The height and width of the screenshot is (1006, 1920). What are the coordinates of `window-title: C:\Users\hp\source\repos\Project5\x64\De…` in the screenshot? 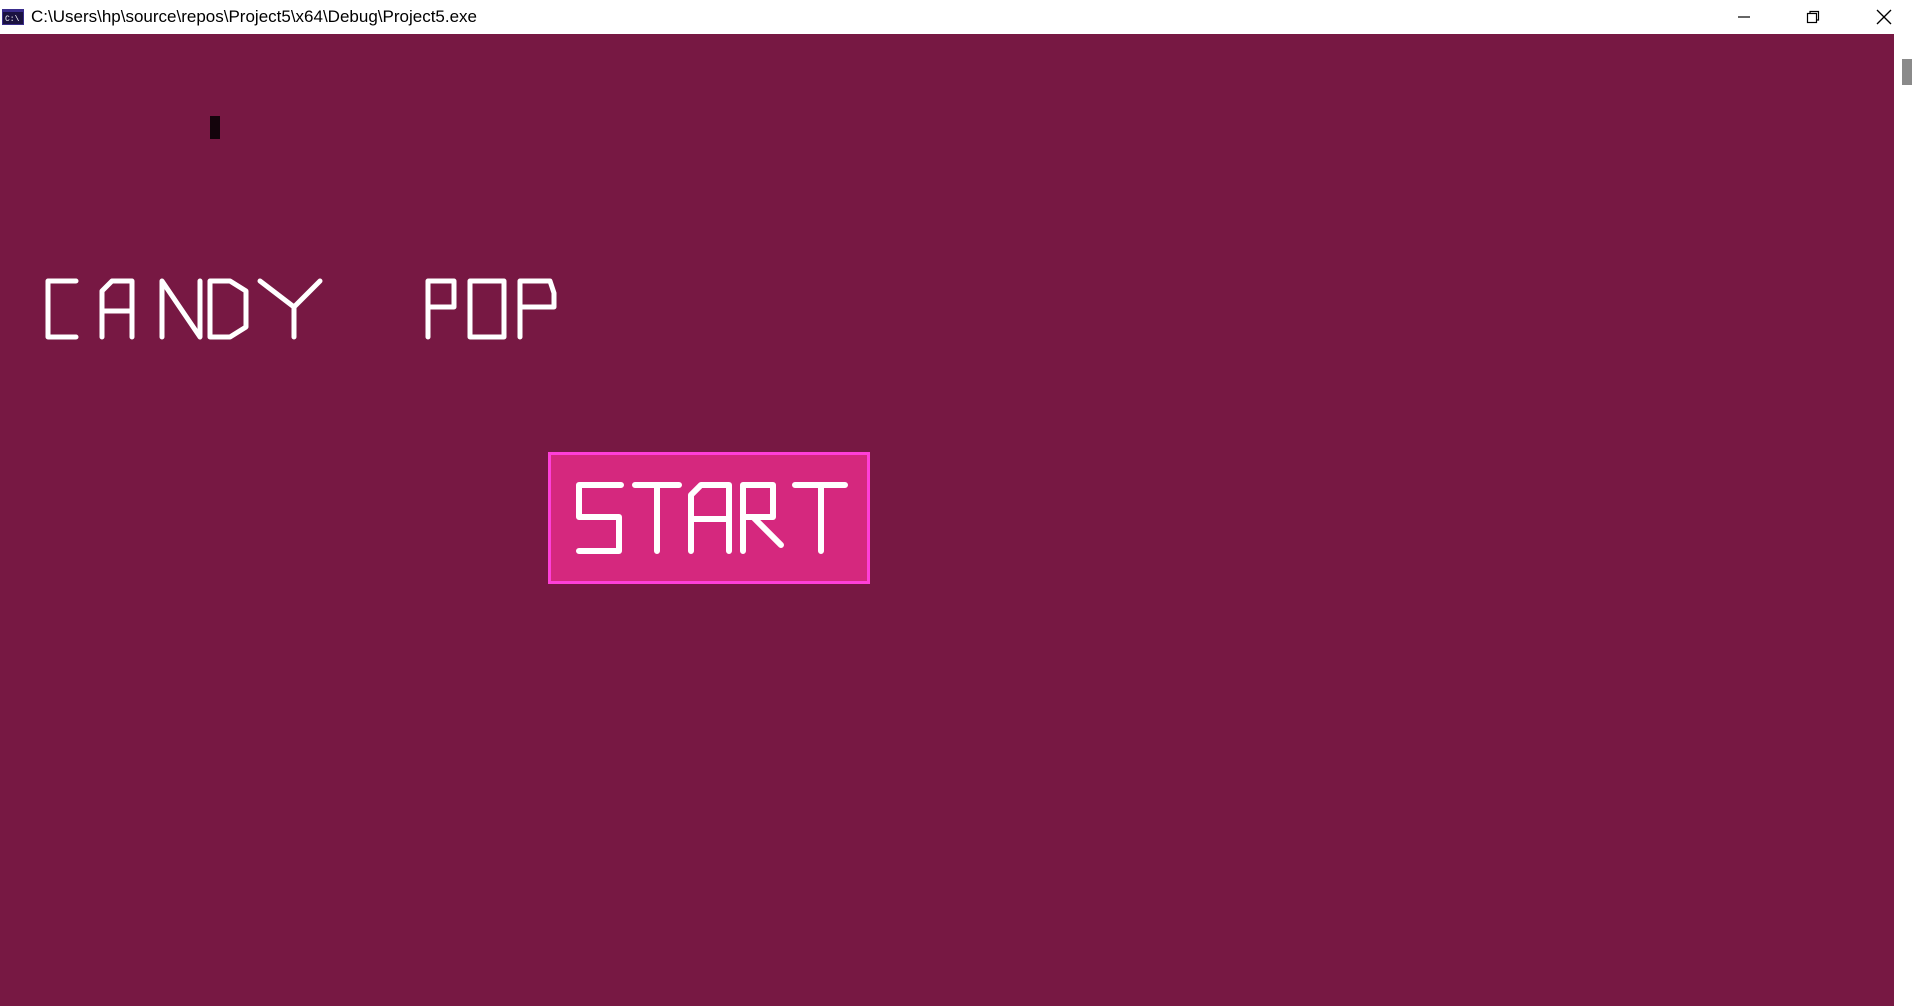 It's located at (254, 16).